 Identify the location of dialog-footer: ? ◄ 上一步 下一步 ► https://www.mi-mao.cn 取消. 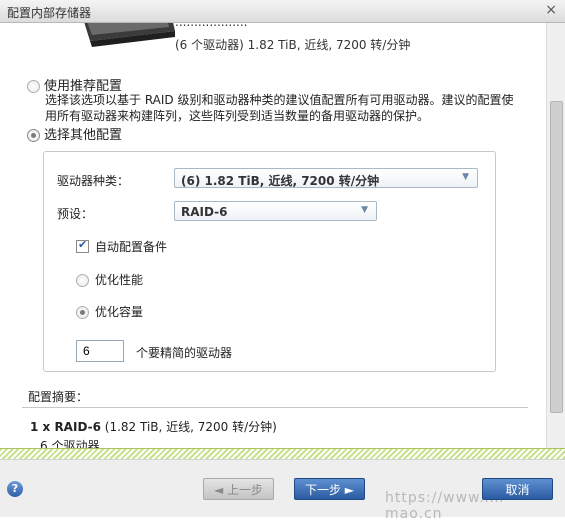
(282, 490).